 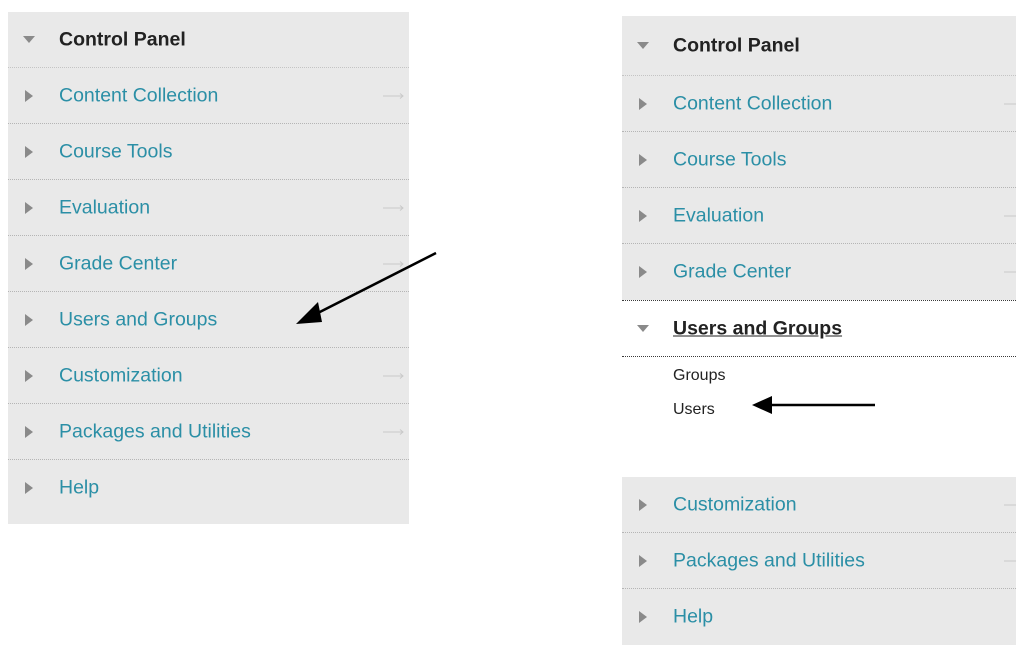 I want to click on submenu-item-groups: Groups, so click(x=699, y=376).